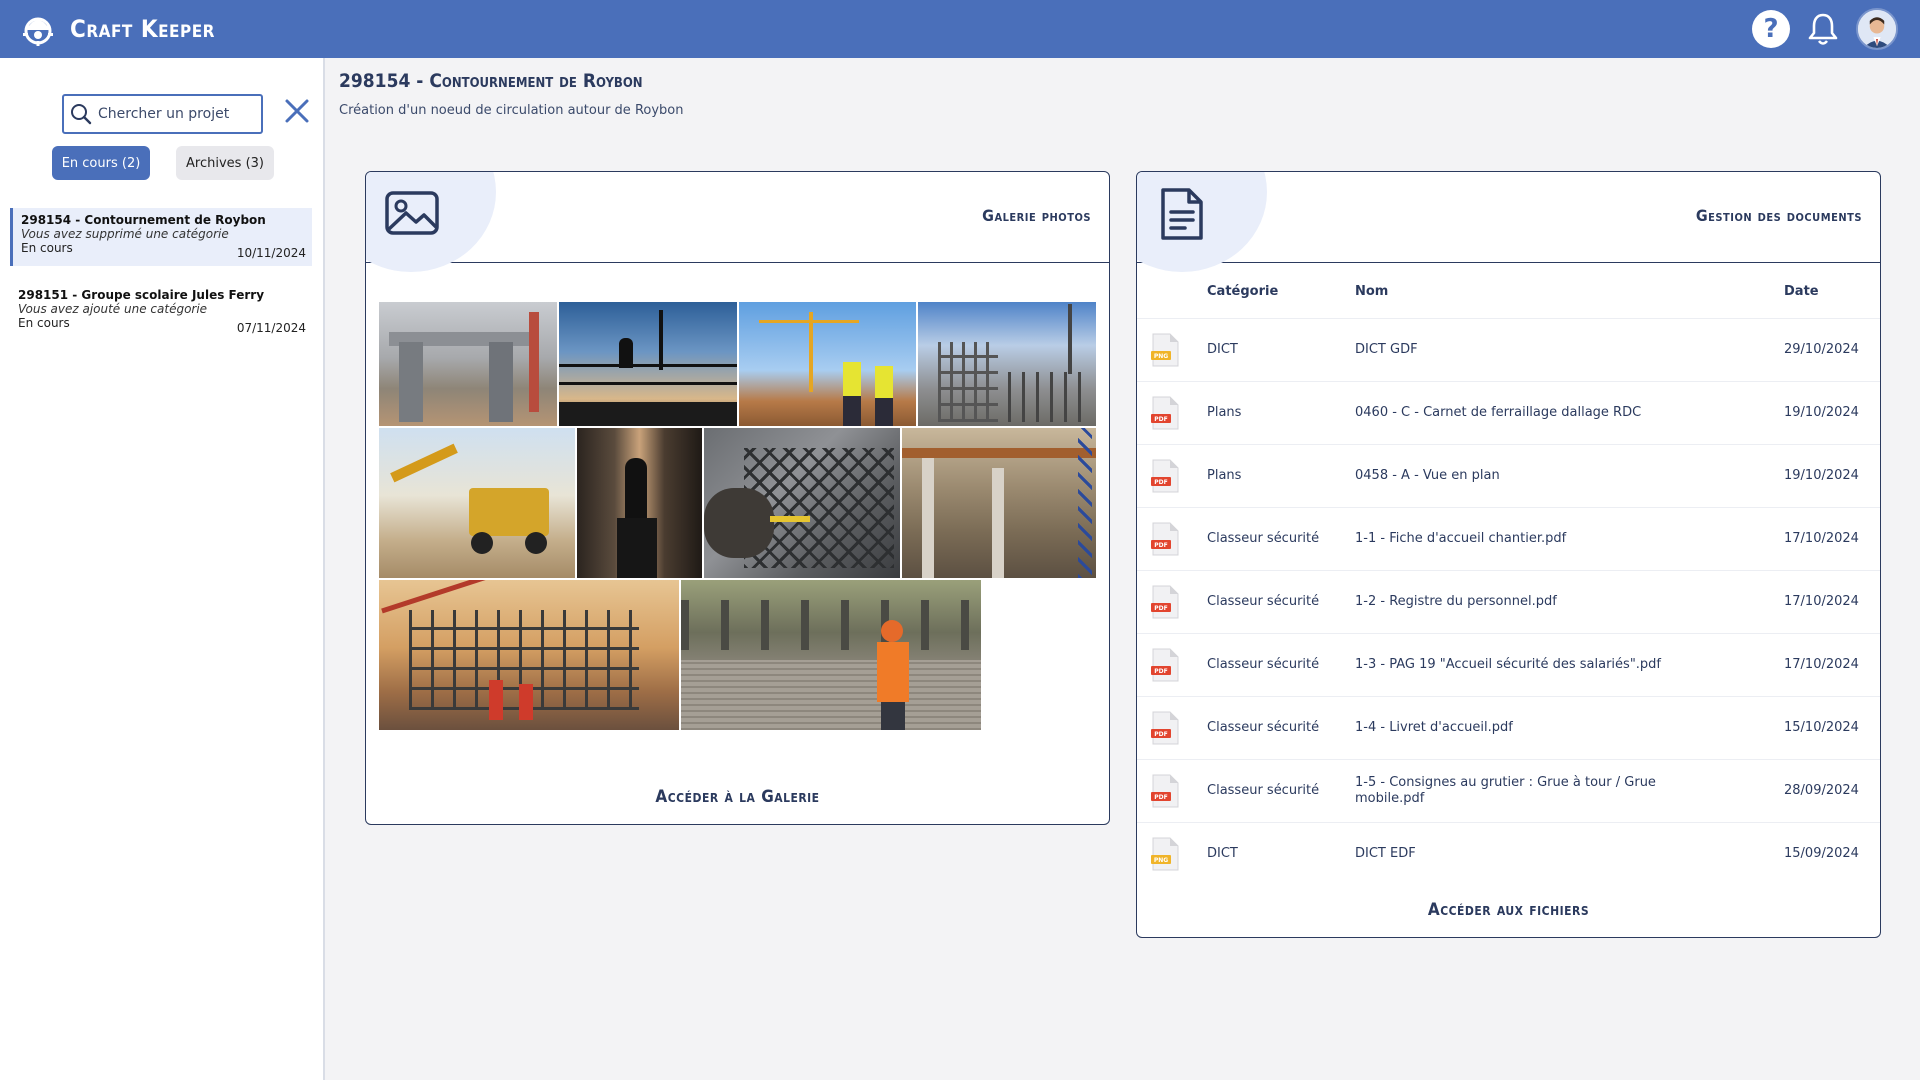  Describe the element at coordinates (1771, 29) in the screenshot. I see `help-icon: ?` at that location.